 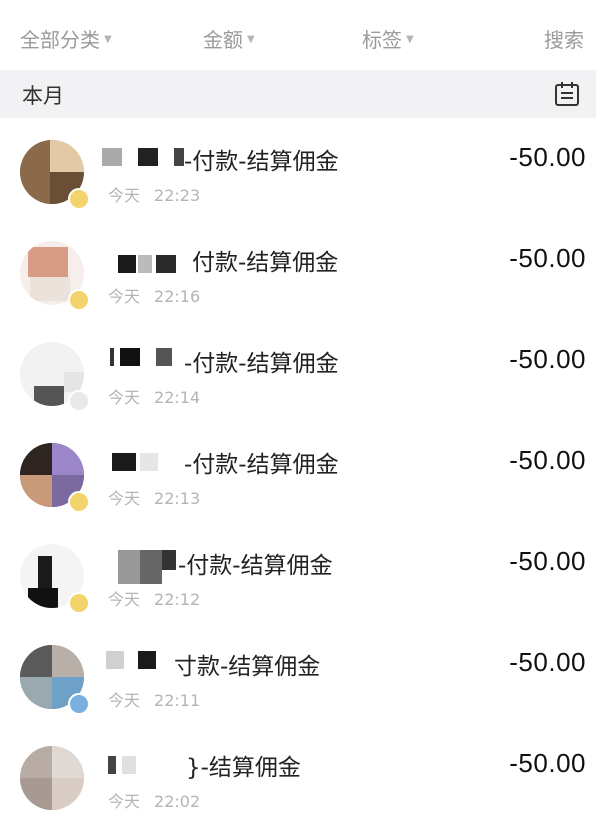 I want to click on transaction-row: -付款-结算佣金 今天 22:12 -50.00, so click(x=298, y=572).